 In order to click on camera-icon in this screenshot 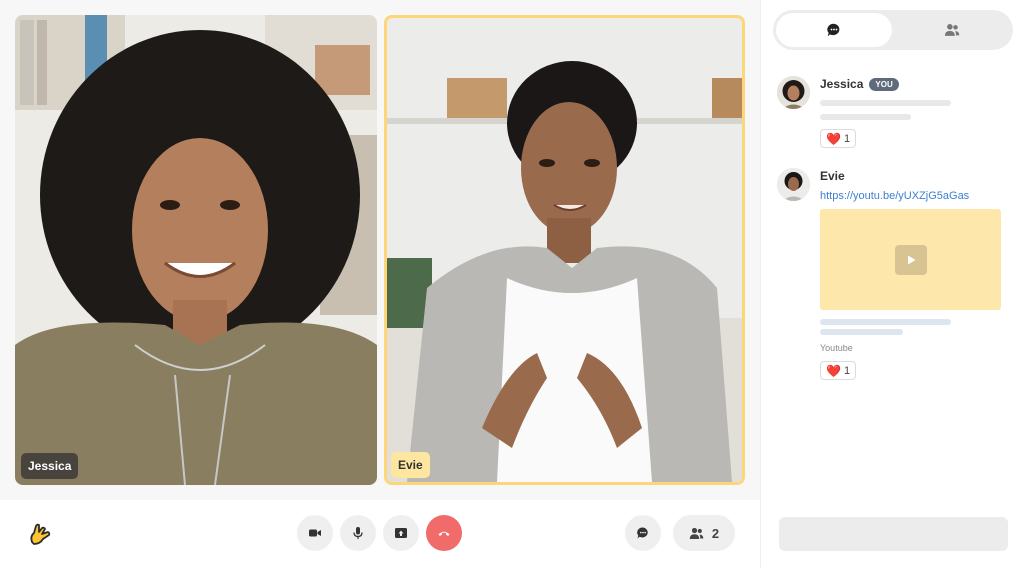, I will do `click(315, 533)`.